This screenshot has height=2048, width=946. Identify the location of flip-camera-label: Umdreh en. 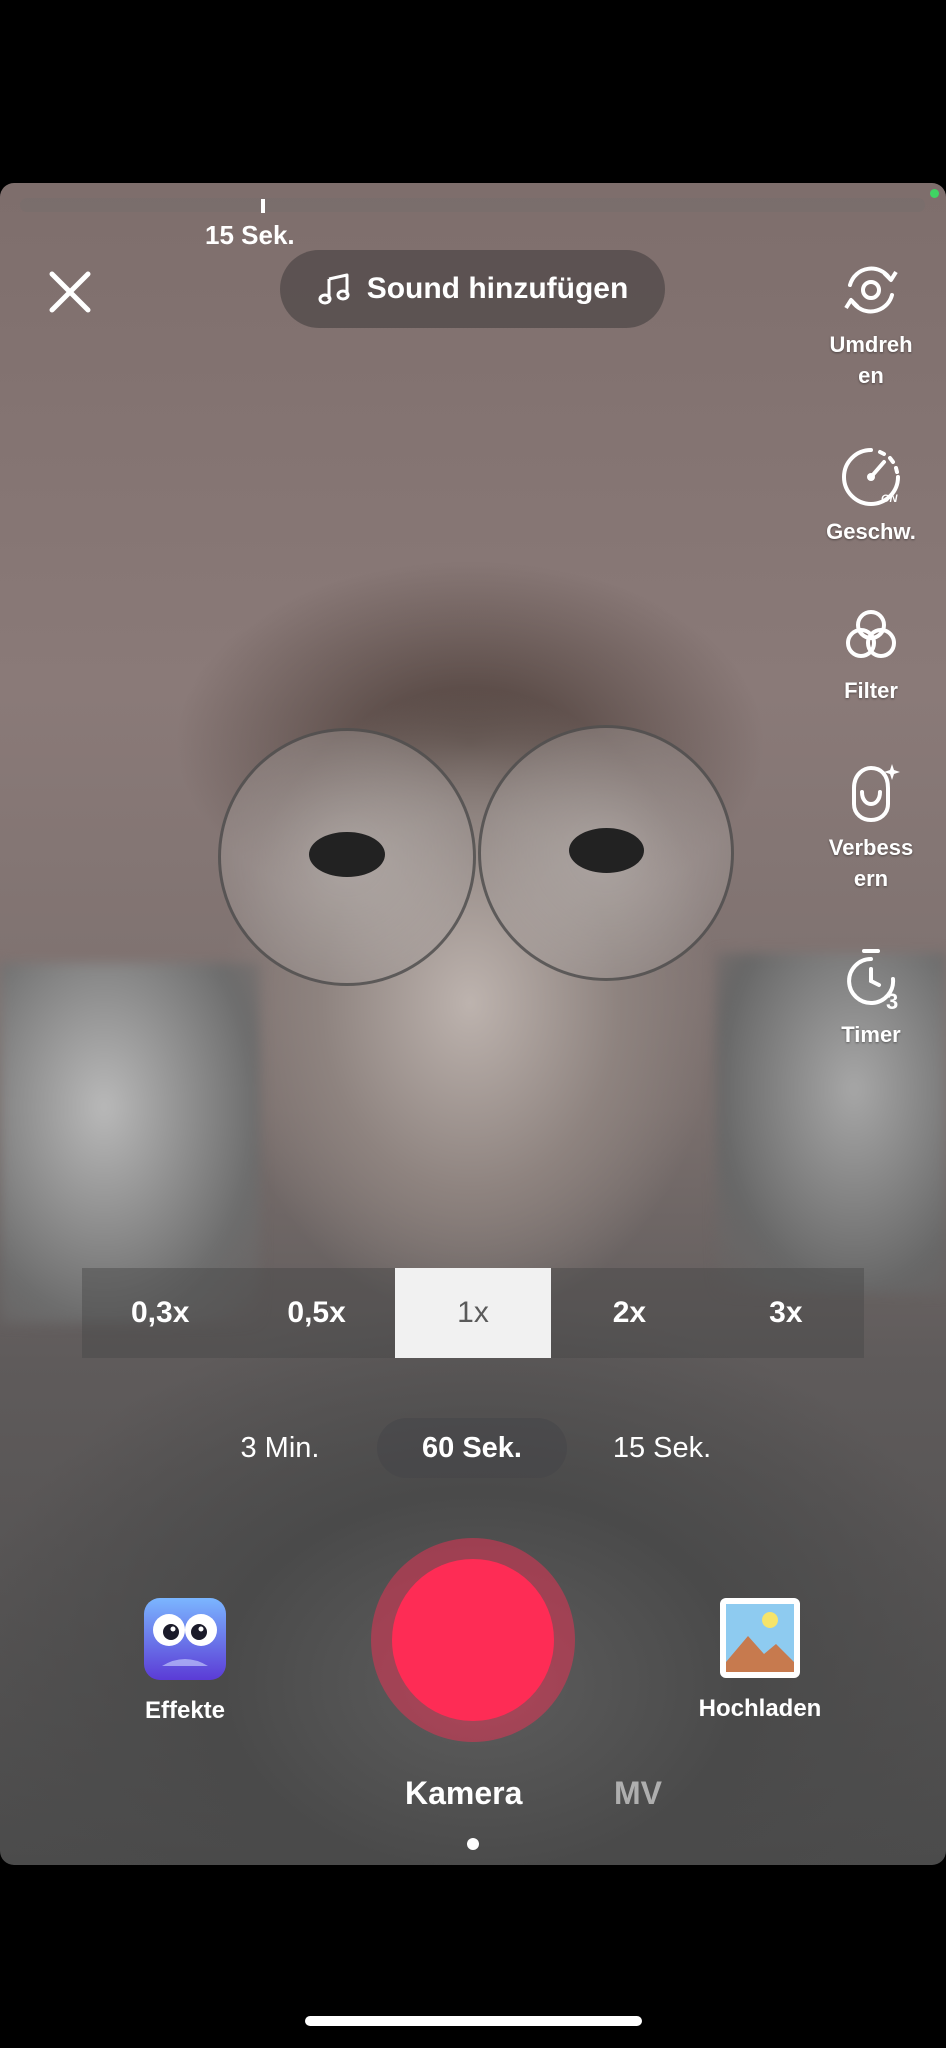
(871, 360).